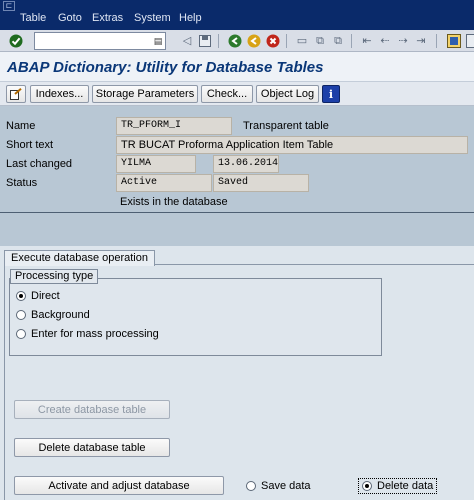 The height and width of the screenshot is (500, 474). What do you see at coordinates (237, 212) in the screenshot?
I see `section-divider` at bounding box center [237, 212].